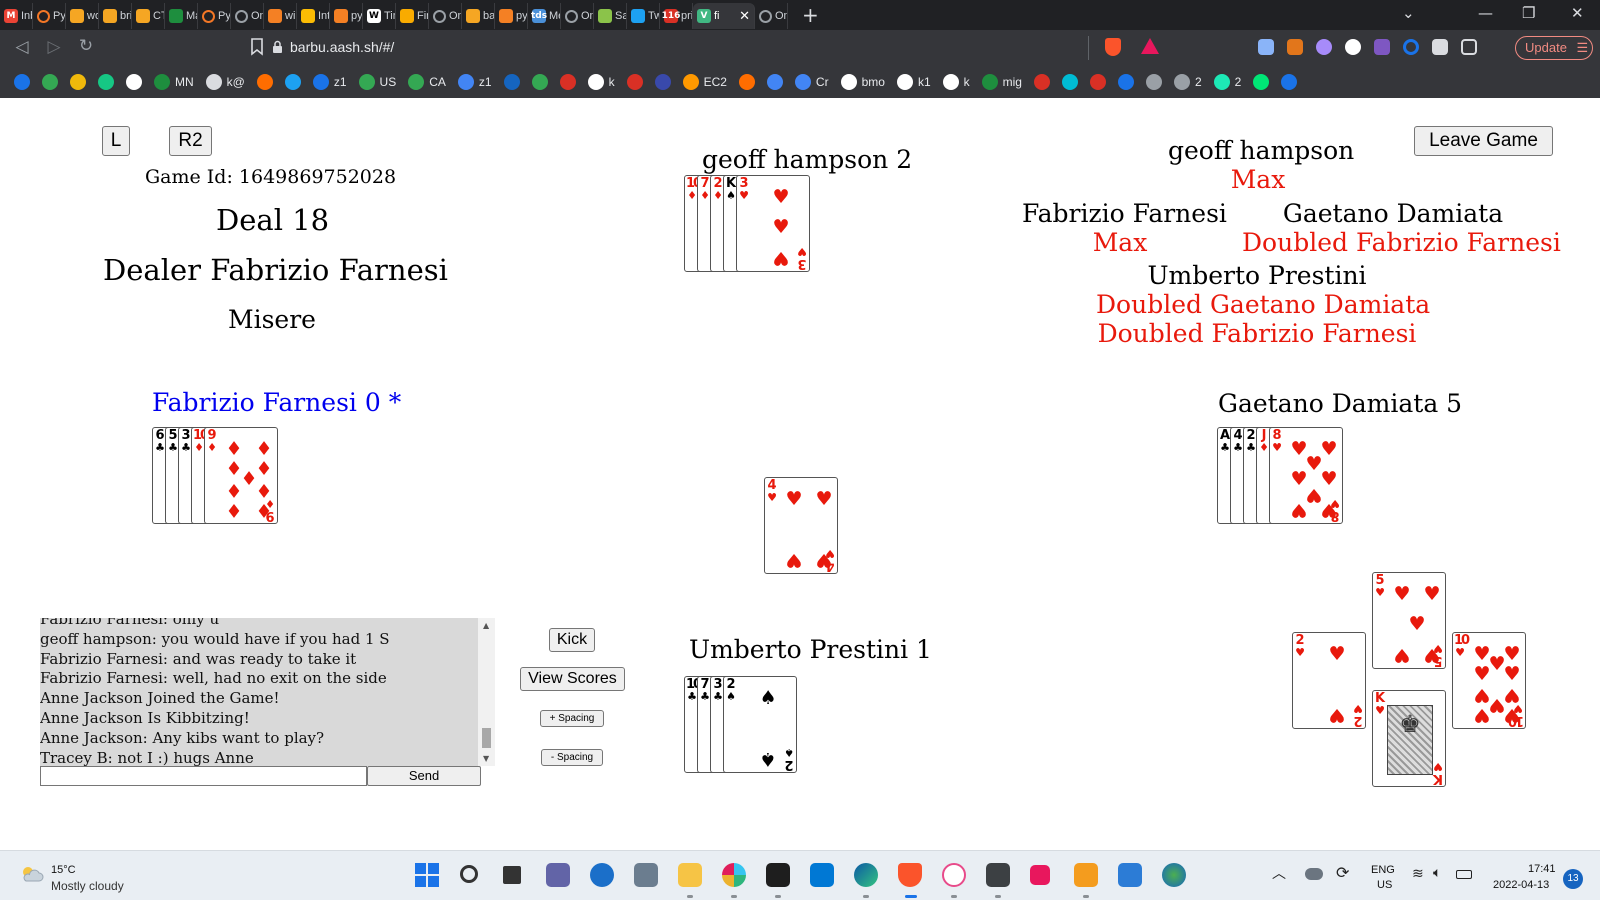 The height and width of the screenshot is (900, 1600). Describe the element at coordinates (822, 875) in the screenshot. I see `vscode-icon` at that location.